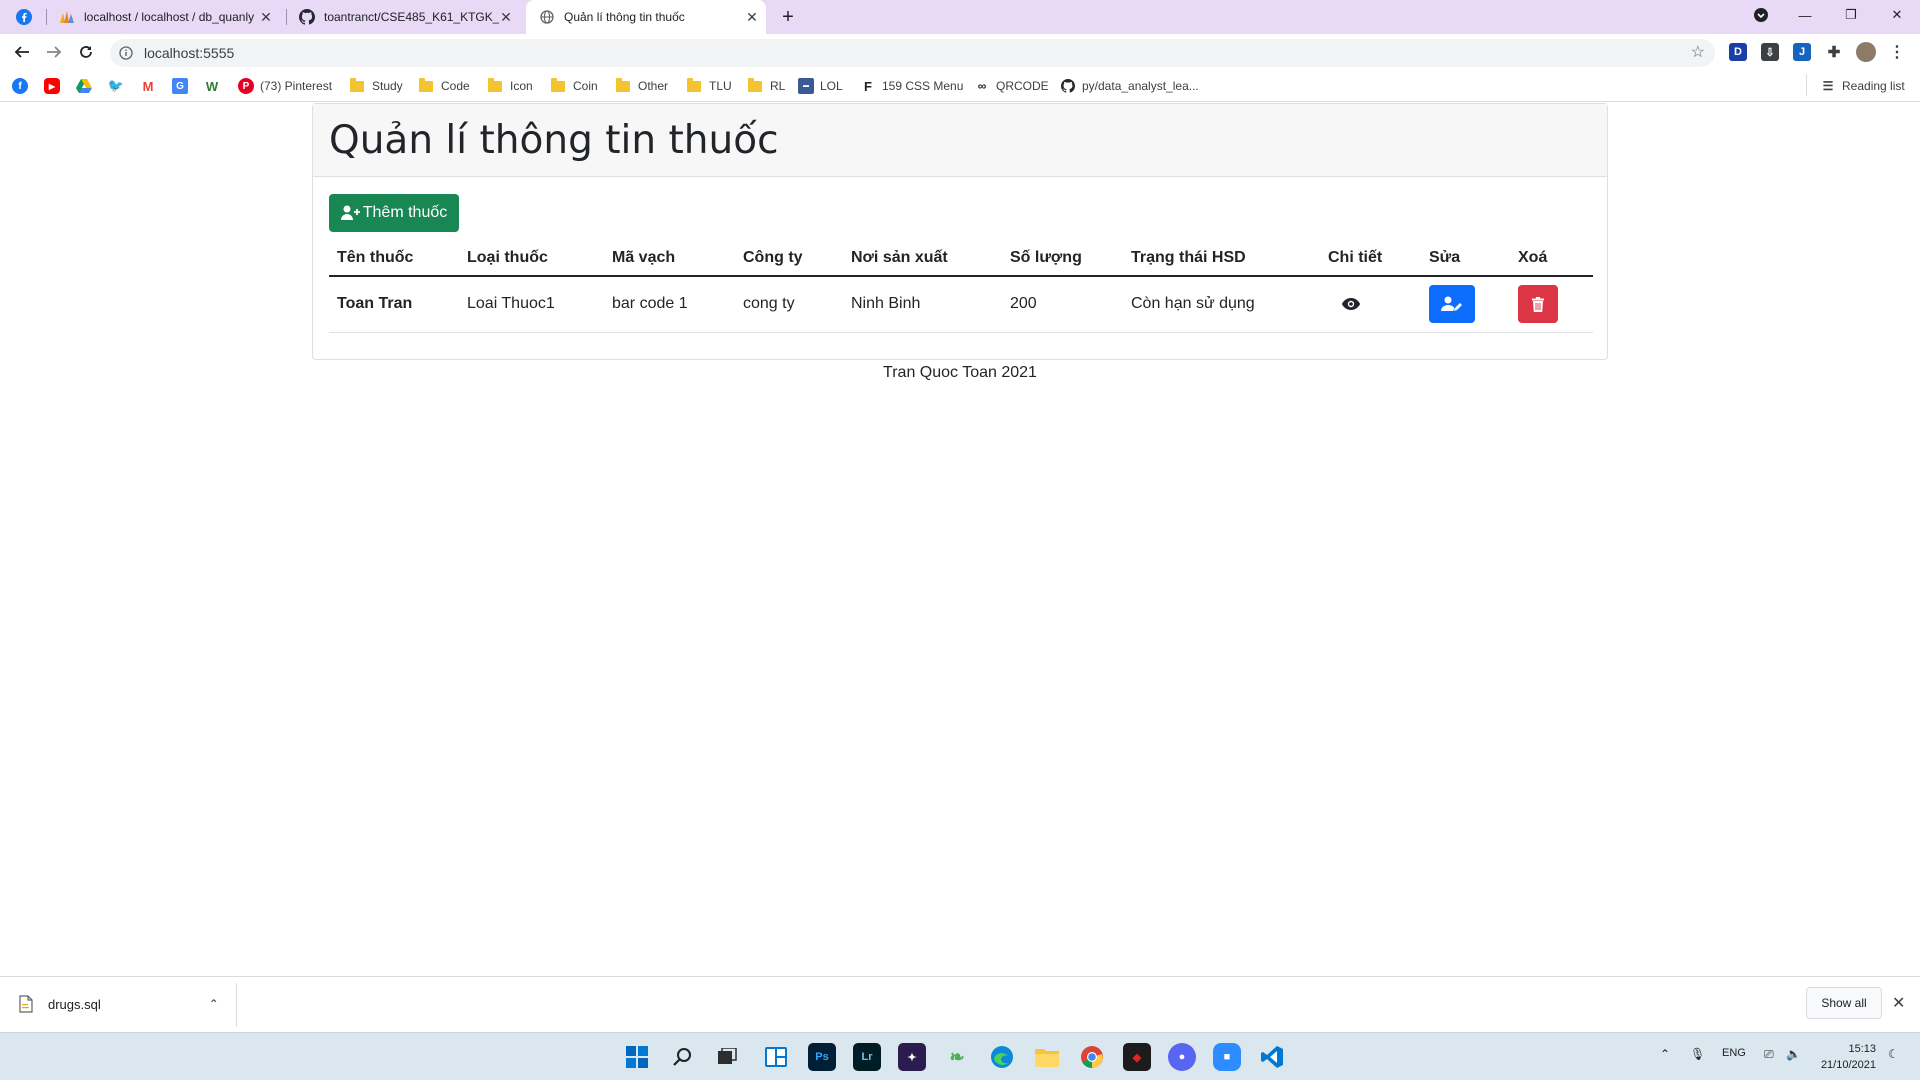 Image resolution: width=1920 pixels, height=1080 pixels. What do you see at coordinates (86, 52) in the screenshot?
I see `reload-button` at bounding box center [86, 52].